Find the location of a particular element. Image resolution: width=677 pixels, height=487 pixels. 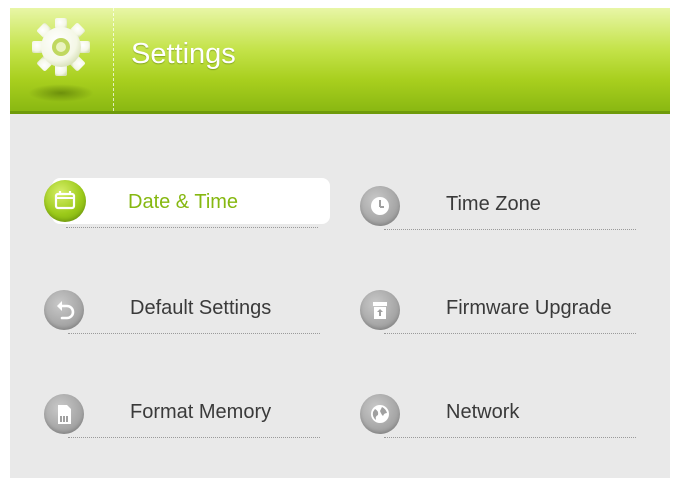

menu-item-label: Date & Time is located at coordinates (183, 202).